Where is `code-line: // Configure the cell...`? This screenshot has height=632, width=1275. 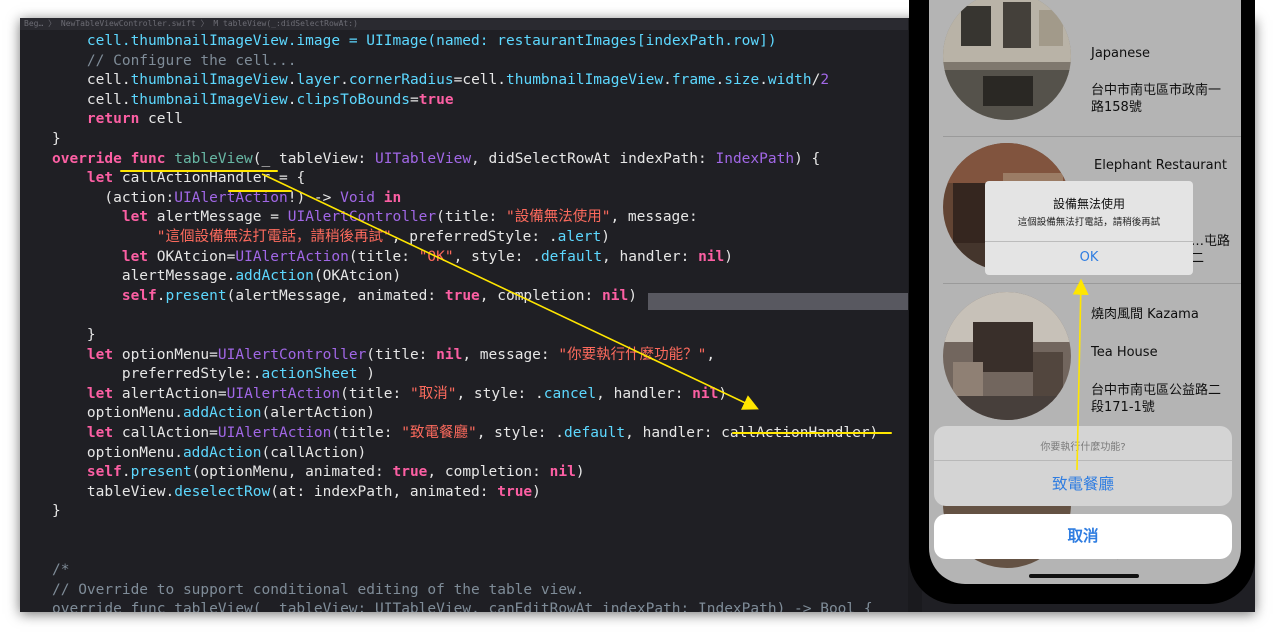
code-line: // Configure the cell... is located at coordinates (174, 61).